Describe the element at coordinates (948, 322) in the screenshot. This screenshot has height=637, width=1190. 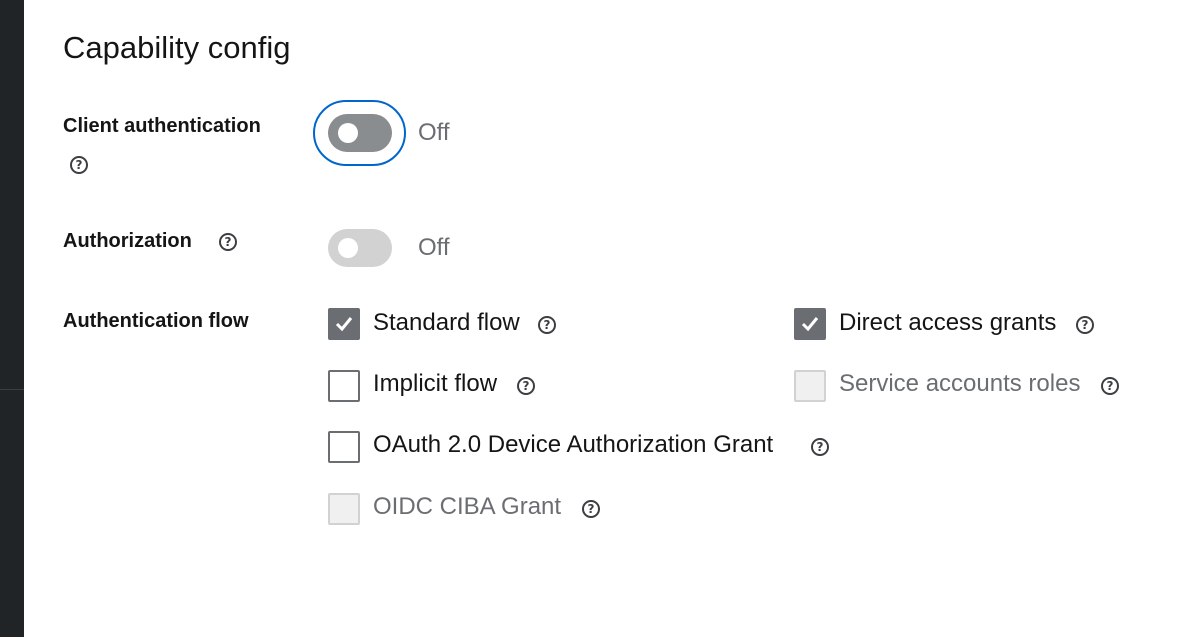
I see `direct-access-grants-label: Direct access grants` at that location.